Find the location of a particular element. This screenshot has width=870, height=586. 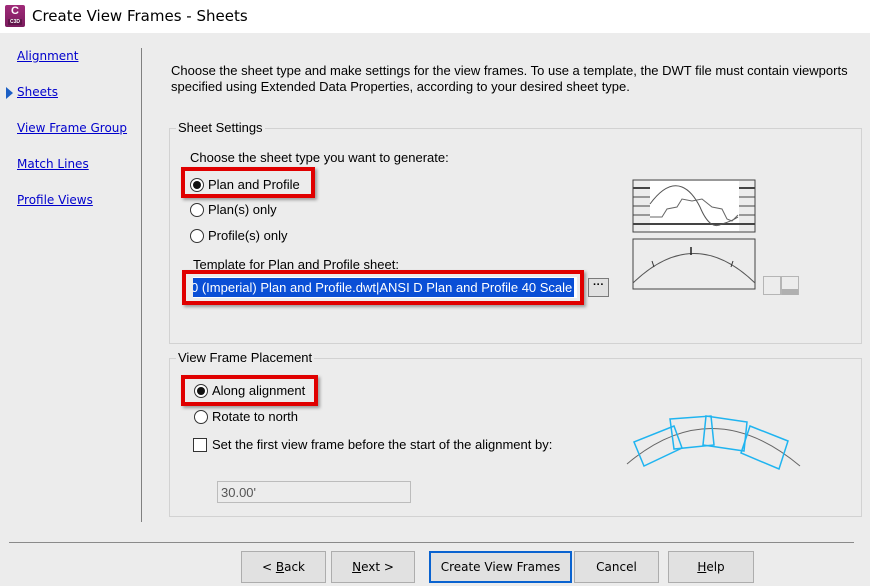

create-view-frames-button: Create View Frames is located at coordinates (500, 567).